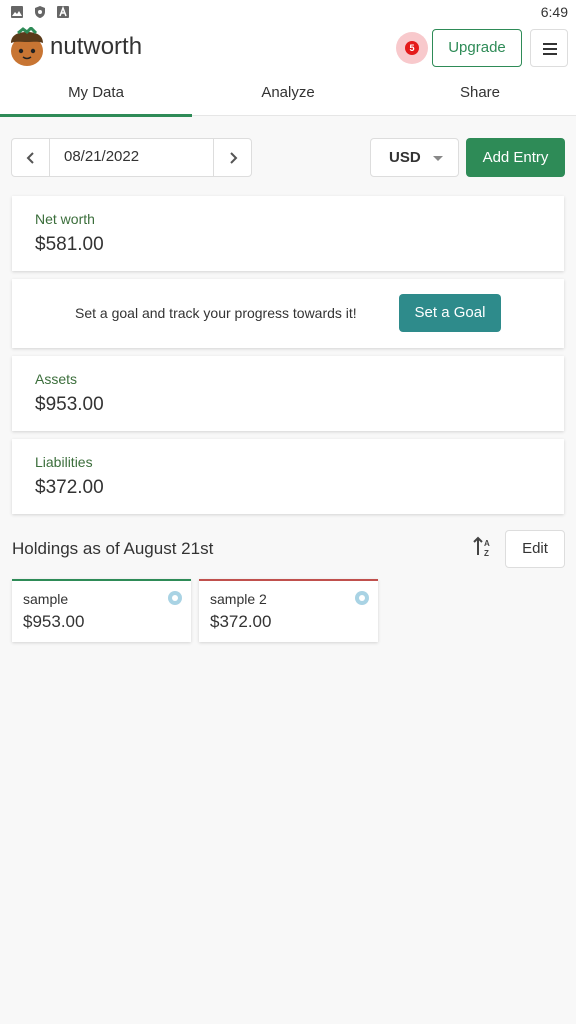 This screenshot has width=576, height=1024. Describe the element at coordinates (405, 157) in the screenshot. I see `currency-value: USD` at that location.